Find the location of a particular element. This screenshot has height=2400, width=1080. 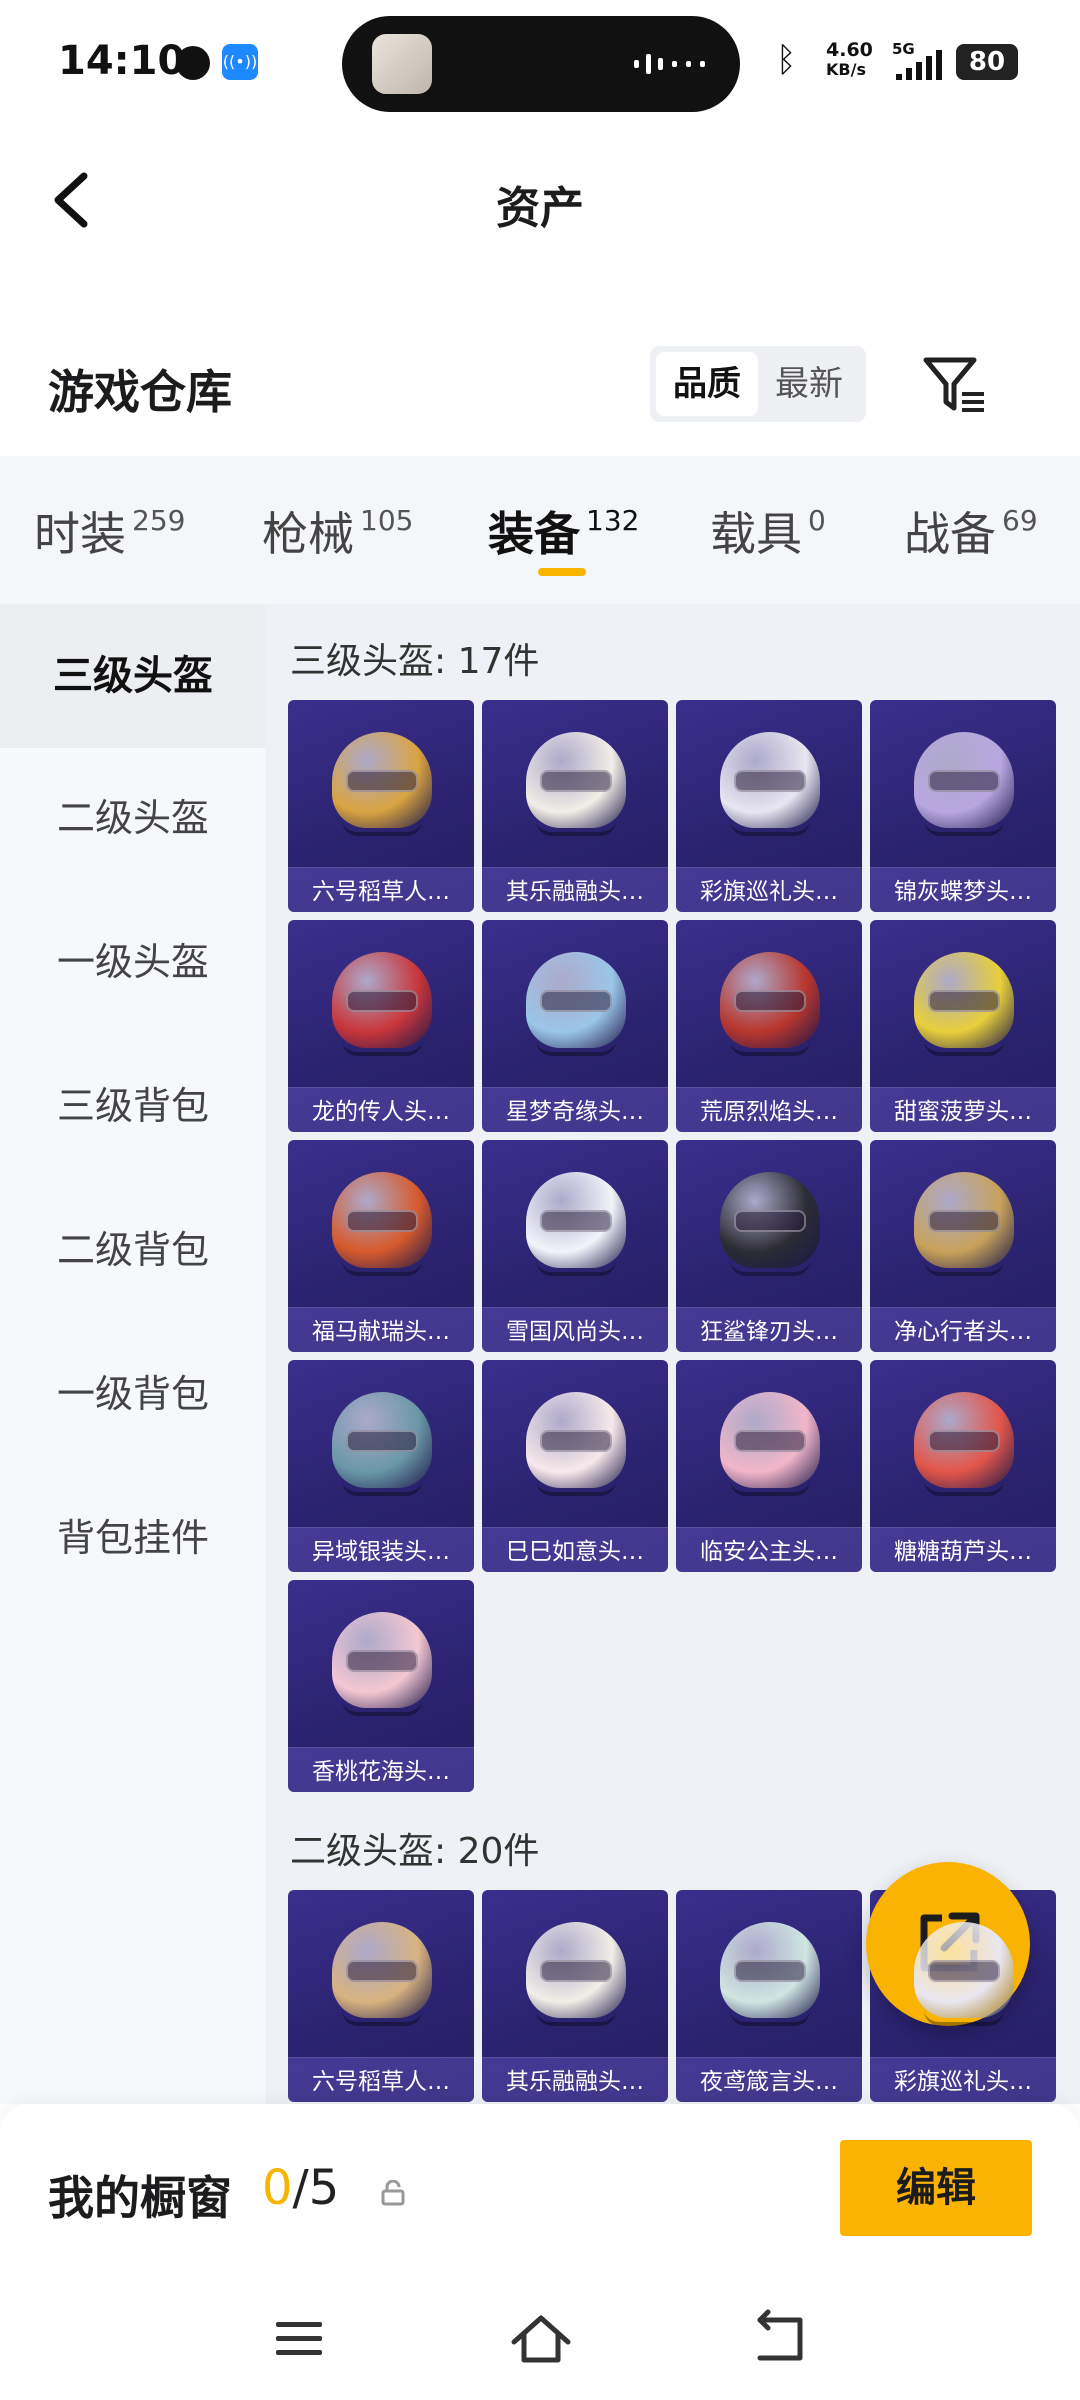

tab-count: 0 is located at coordinates (817, 520).